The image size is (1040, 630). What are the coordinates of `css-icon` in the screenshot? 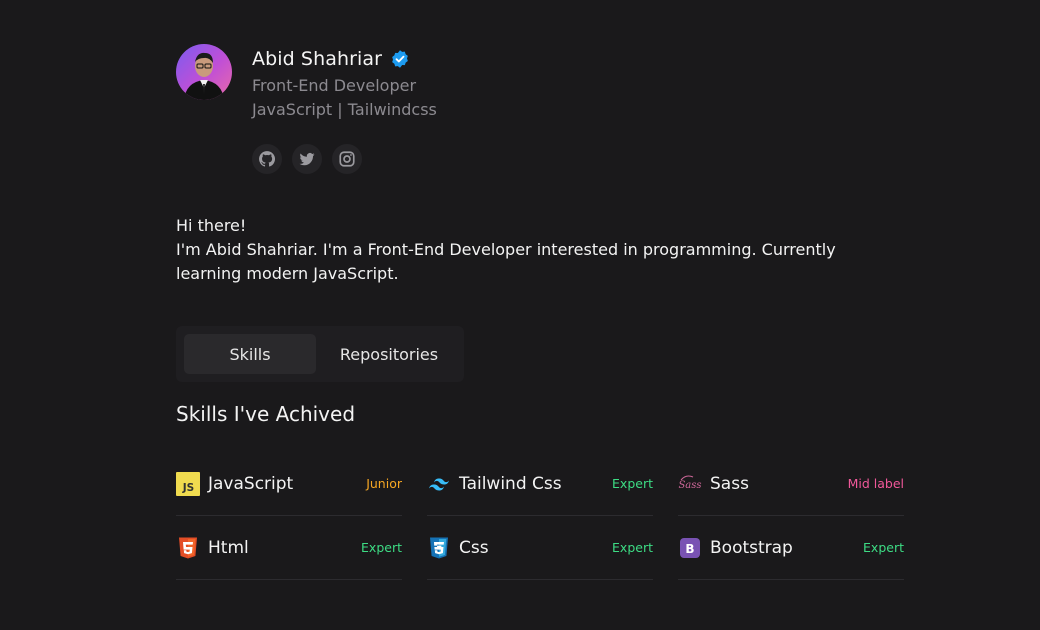 It's located at (439, 548).